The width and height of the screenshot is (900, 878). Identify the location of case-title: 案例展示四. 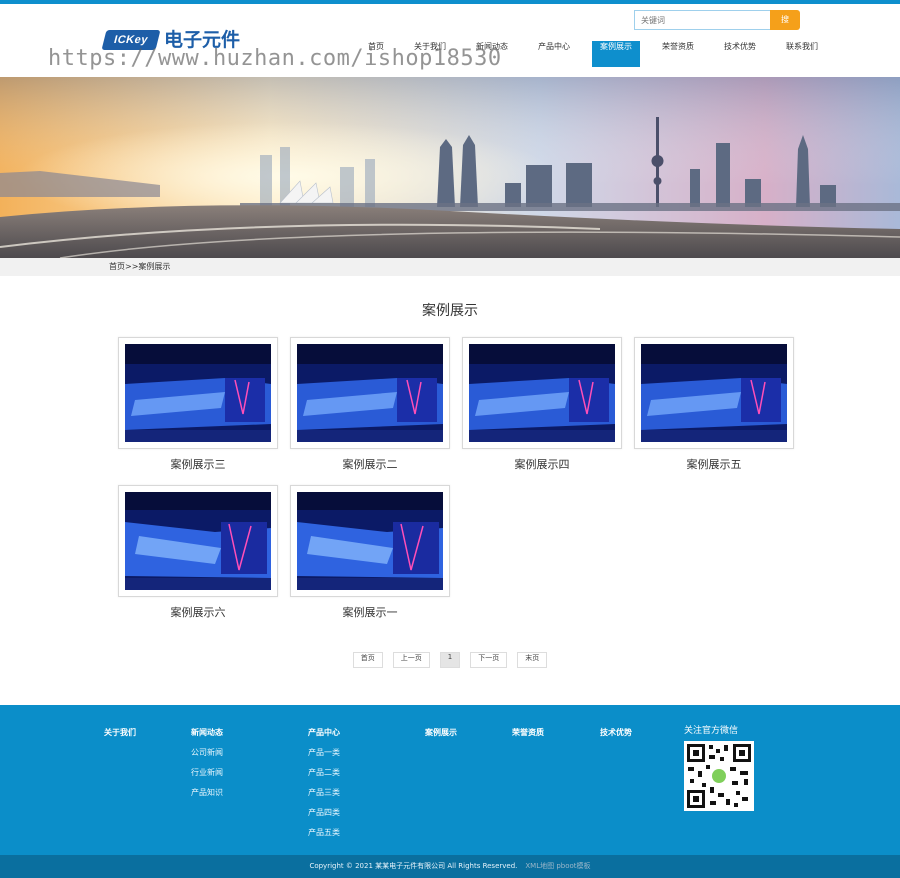
(542, 464).